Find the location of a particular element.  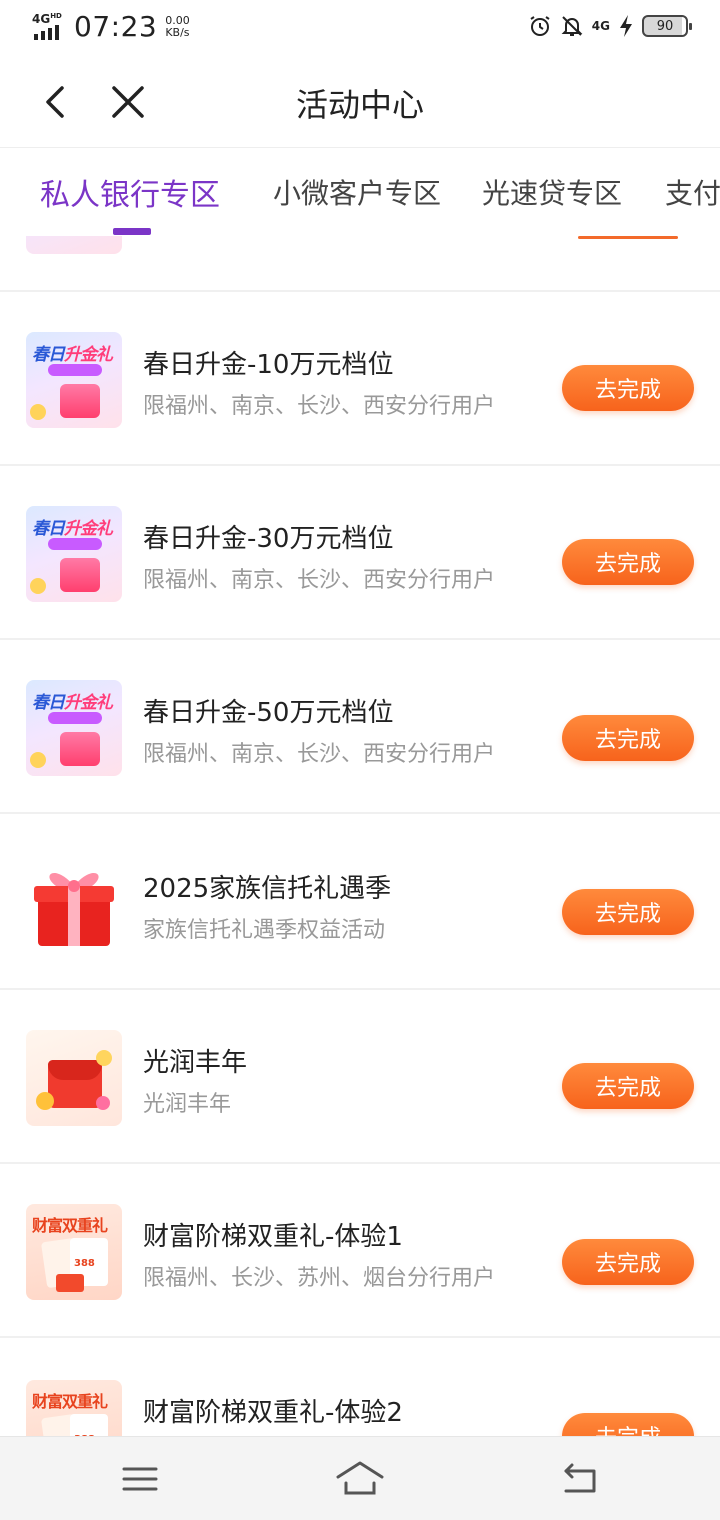

signal-icon: 4GHD is located at coordinates (49, 27).